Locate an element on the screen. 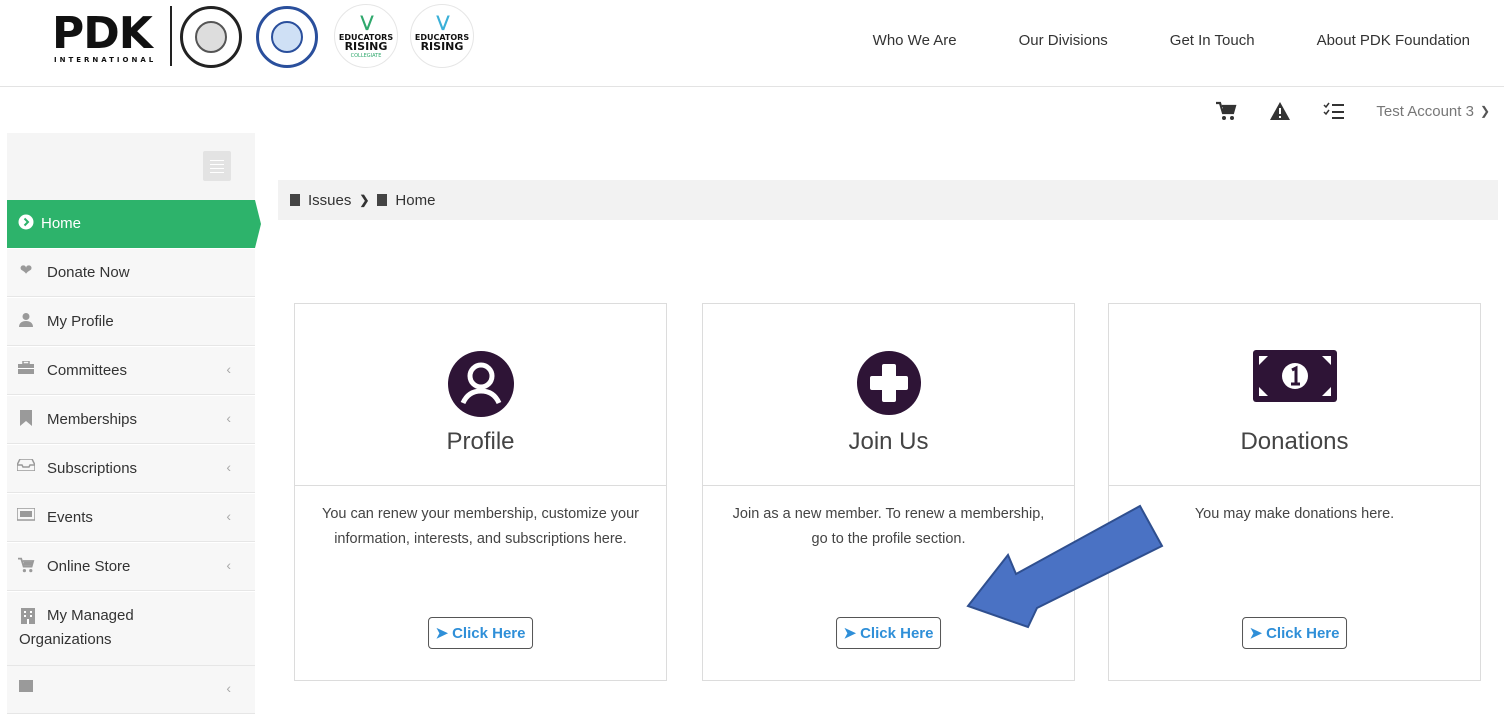  account-menu: Test Account 3 ❯ is located at coordinates (1433, 111).